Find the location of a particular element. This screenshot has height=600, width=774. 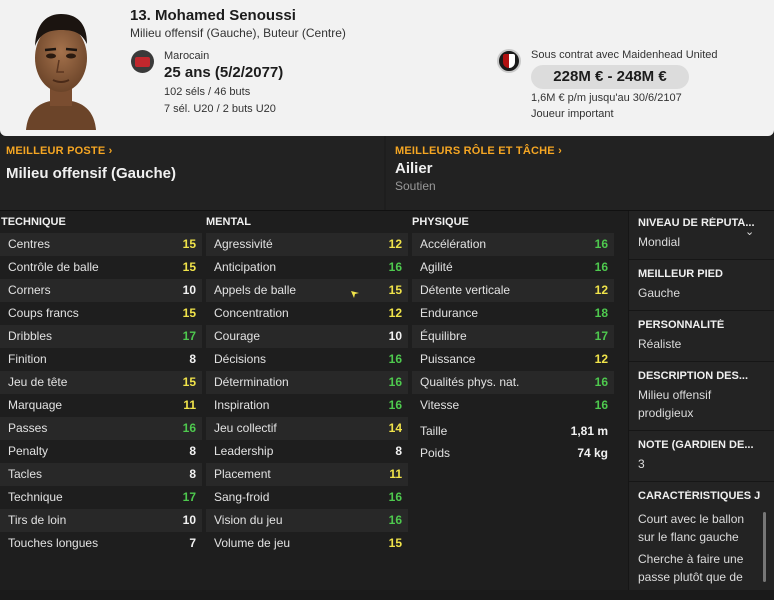

attribute-row: Équilibre 17 is located at coordinates (513, 336).